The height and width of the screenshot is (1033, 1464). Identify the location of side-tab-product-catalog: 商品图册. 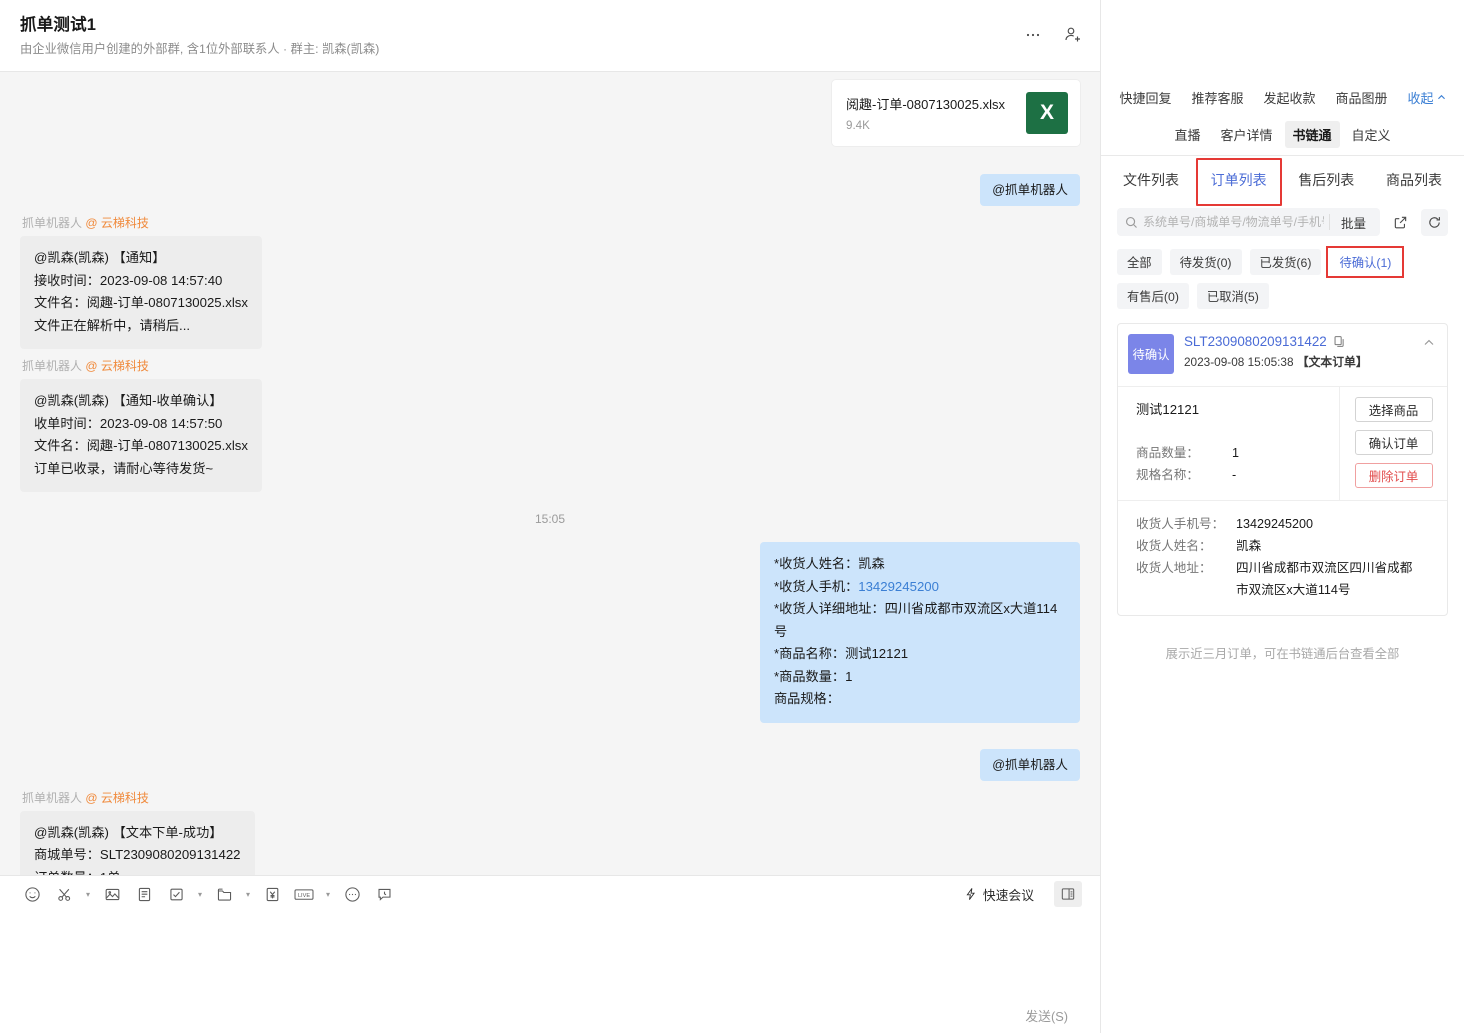
(1362, 97).